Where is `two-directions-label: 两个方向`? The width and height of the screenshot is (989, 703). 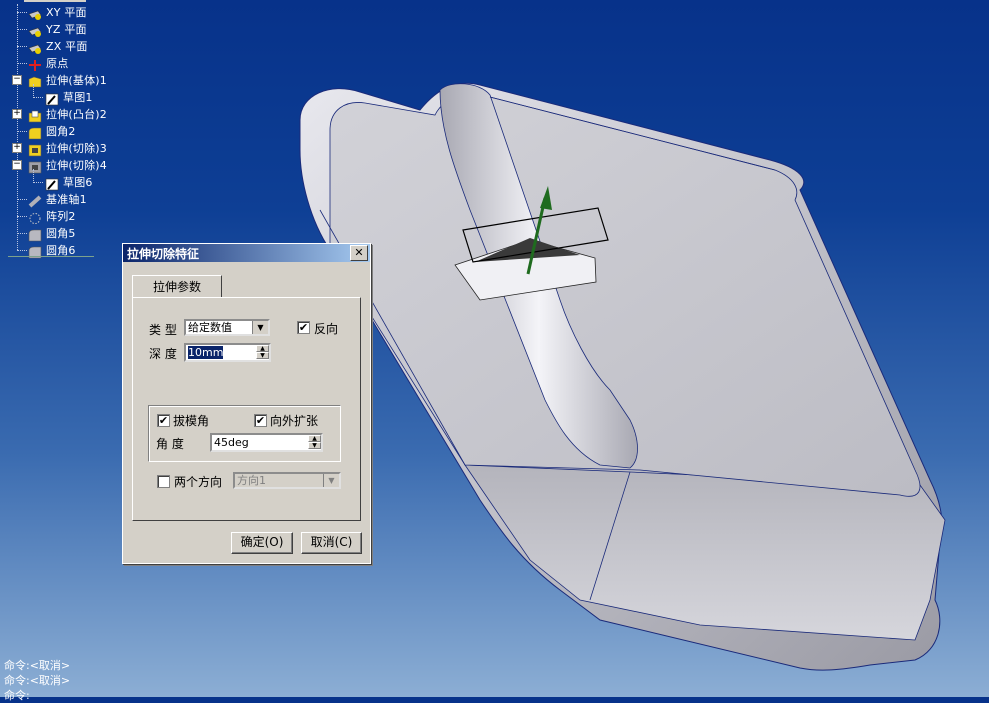
two-directions-label: 两个方向 is located at coordinates (198, 482).